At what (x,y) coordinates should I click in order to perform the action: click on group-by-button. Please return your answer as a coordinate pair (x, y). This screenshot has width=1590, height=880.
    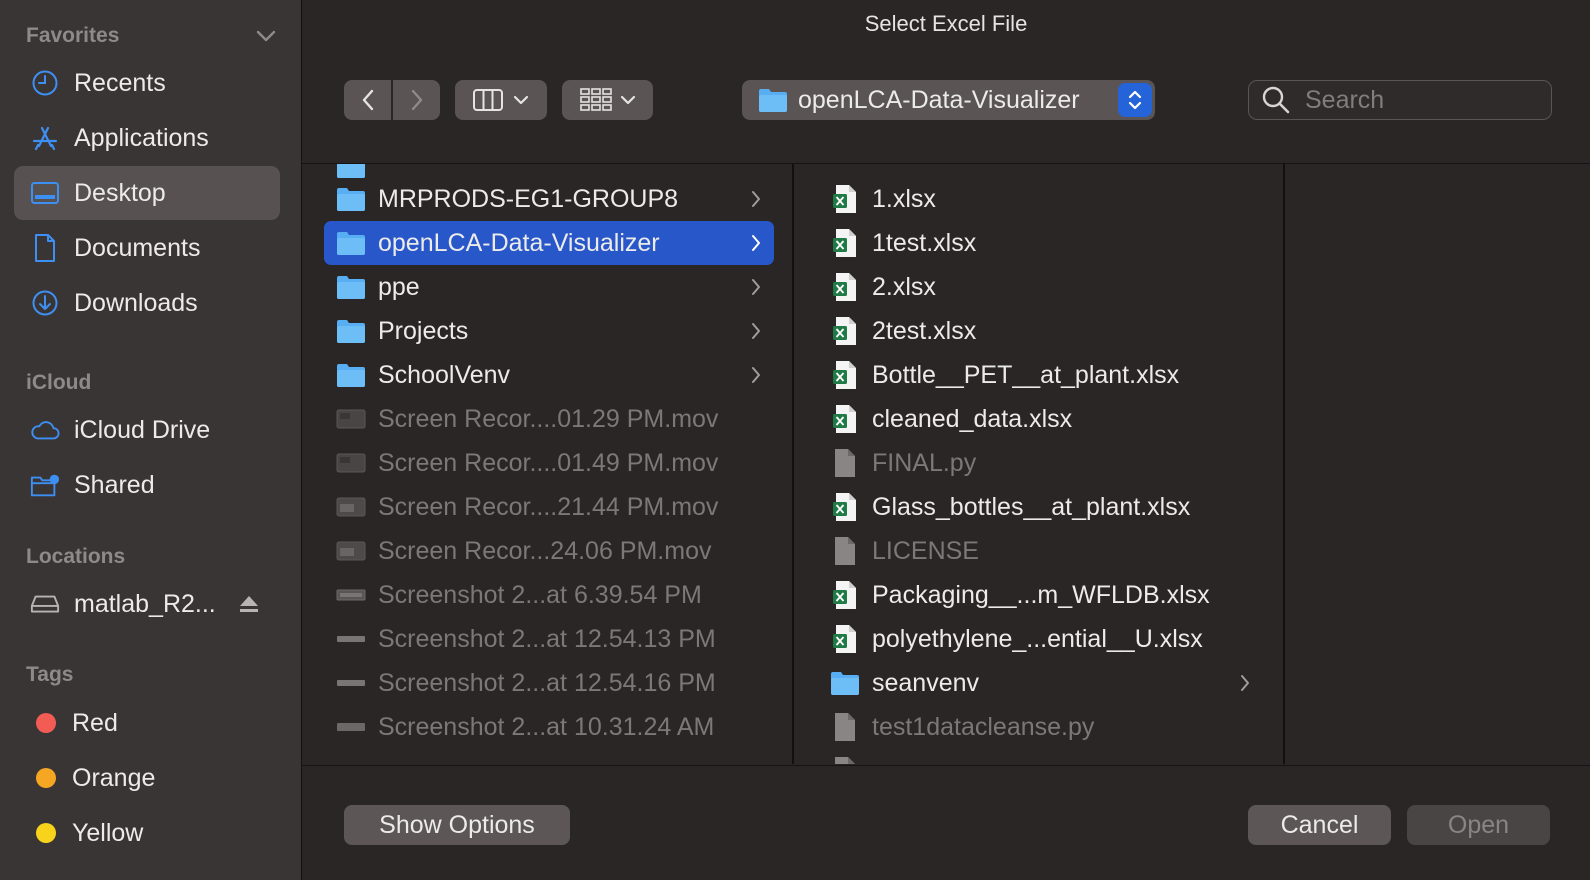
    Looking at the image, I should click on (607, 100).